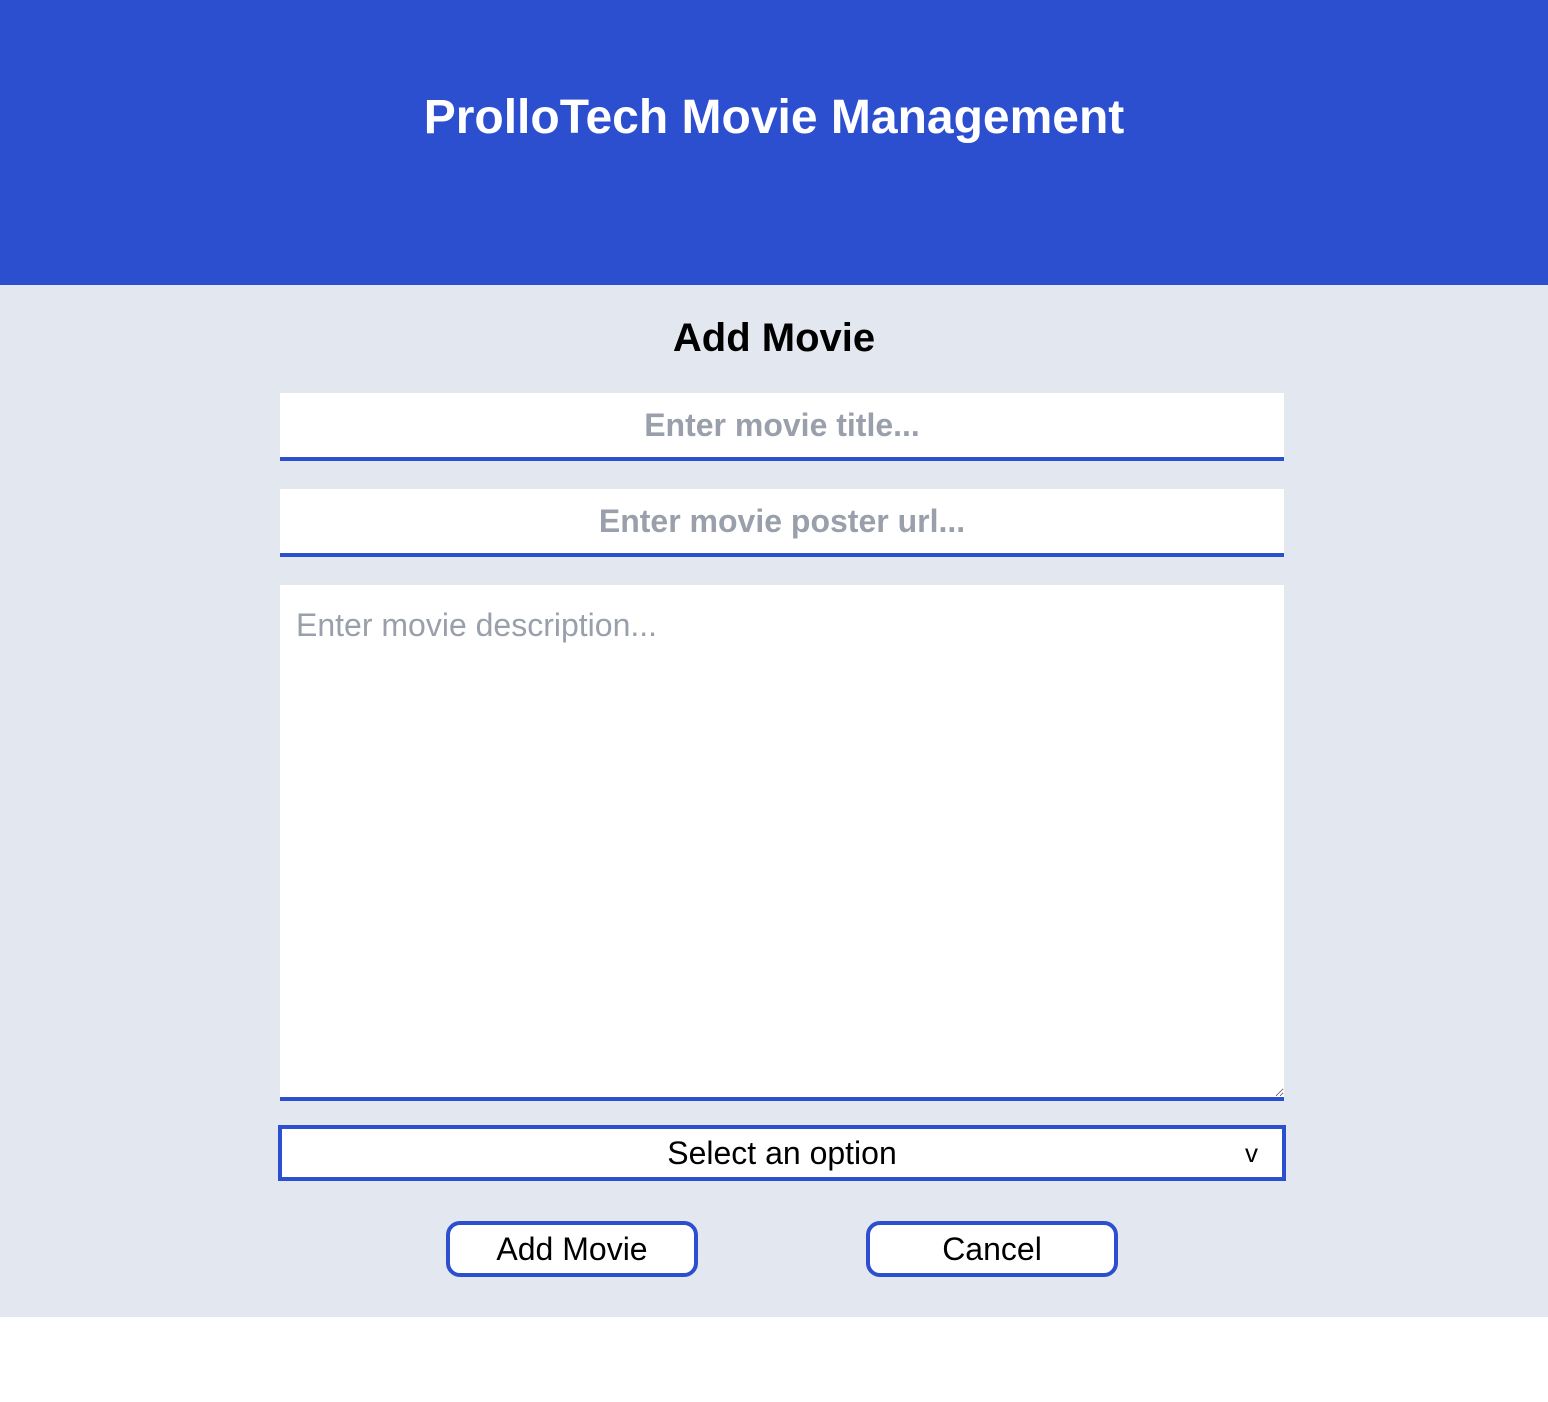 This screenshot has height=1402, width=1548. Describe the element at coordinates (992, 1249) in the screenshot. I see `cancel-button: Cancel` at that location.